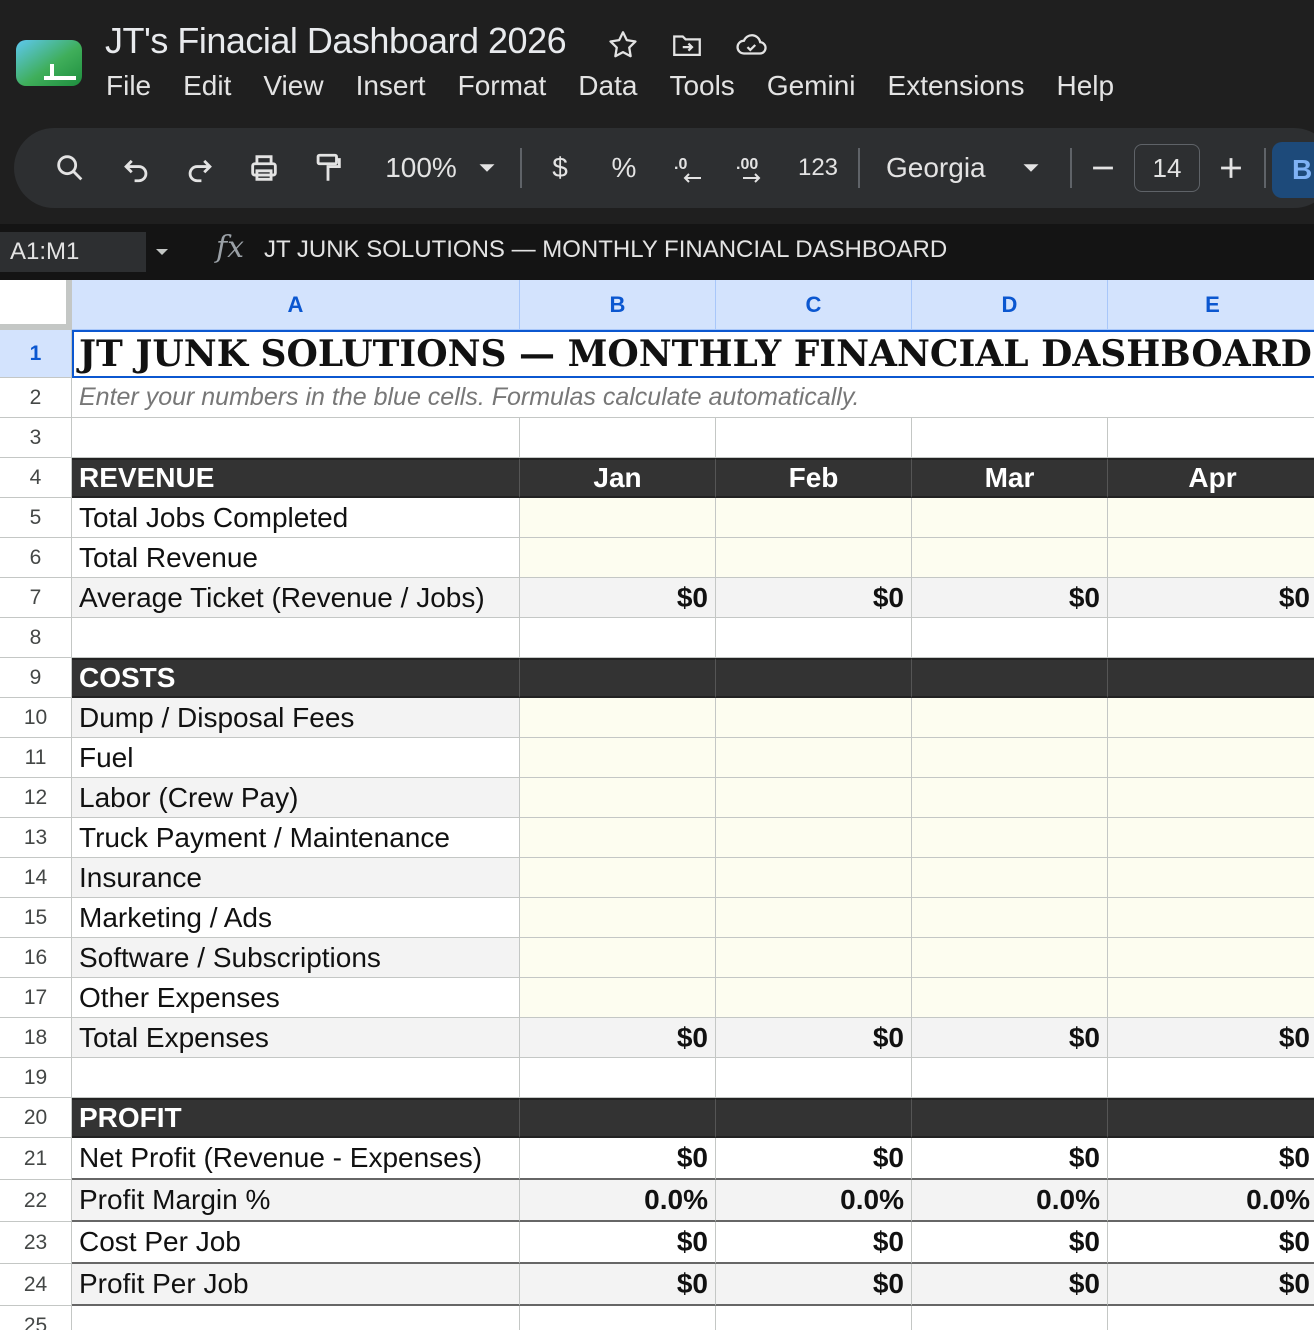 The height and width of the screenshot is (1330, 1314). Describe the element at coordinates (688, 168) in the screenshot. I see `decrease-decimal-button: .0` at that location.